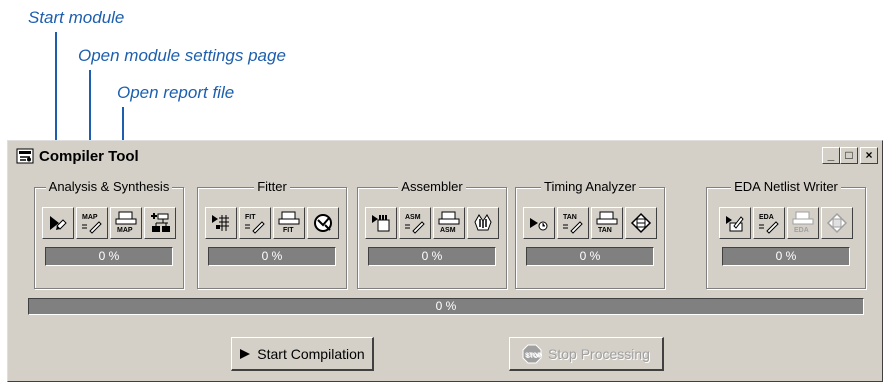 This screenshot has width=887, height=386. I want to click on module-title: Fitter, so click(272, 186).